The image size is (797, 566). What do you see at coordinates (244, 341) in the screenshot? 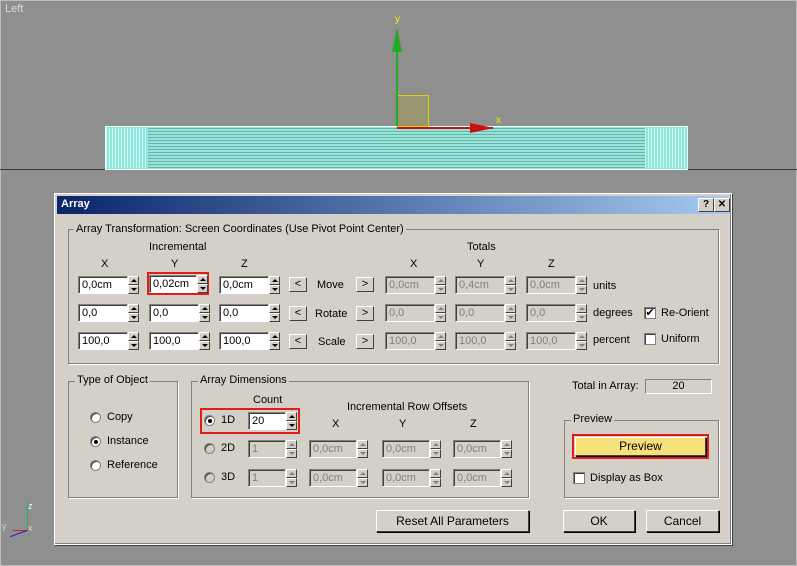
I see `scale-inc-z-field: 100,0` at bounding box center [244, 341].